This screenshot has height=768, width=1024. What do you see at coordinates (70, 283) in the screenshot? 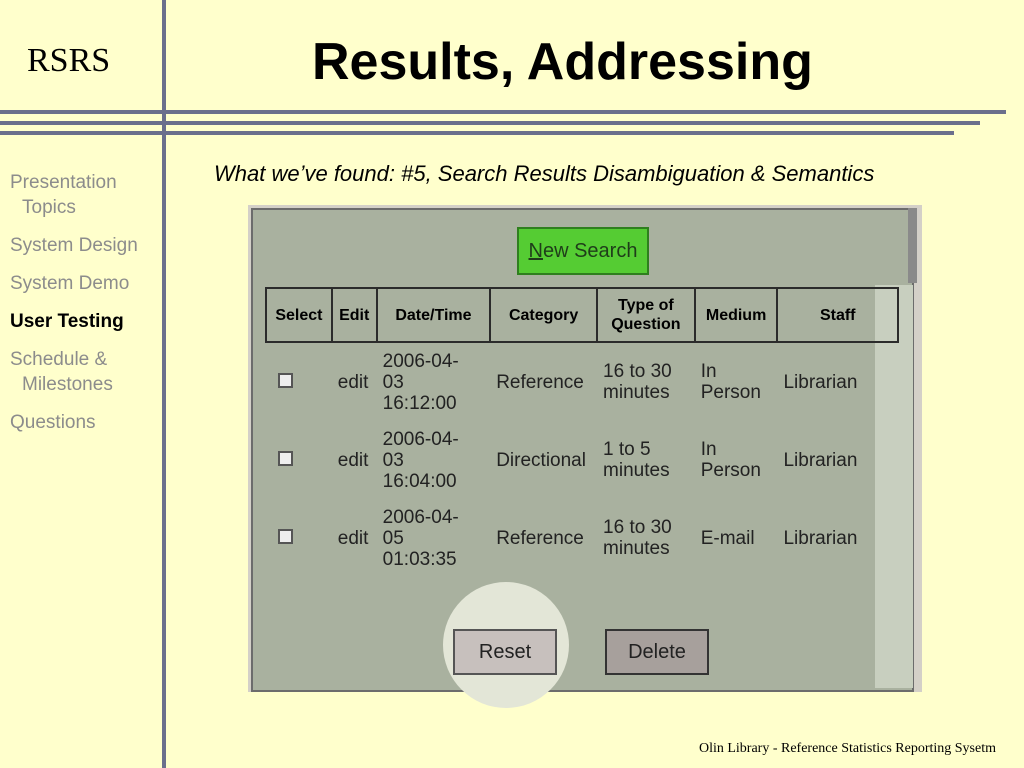
I see `nav-item-label: System Demo` at bounding box center [70, 283].